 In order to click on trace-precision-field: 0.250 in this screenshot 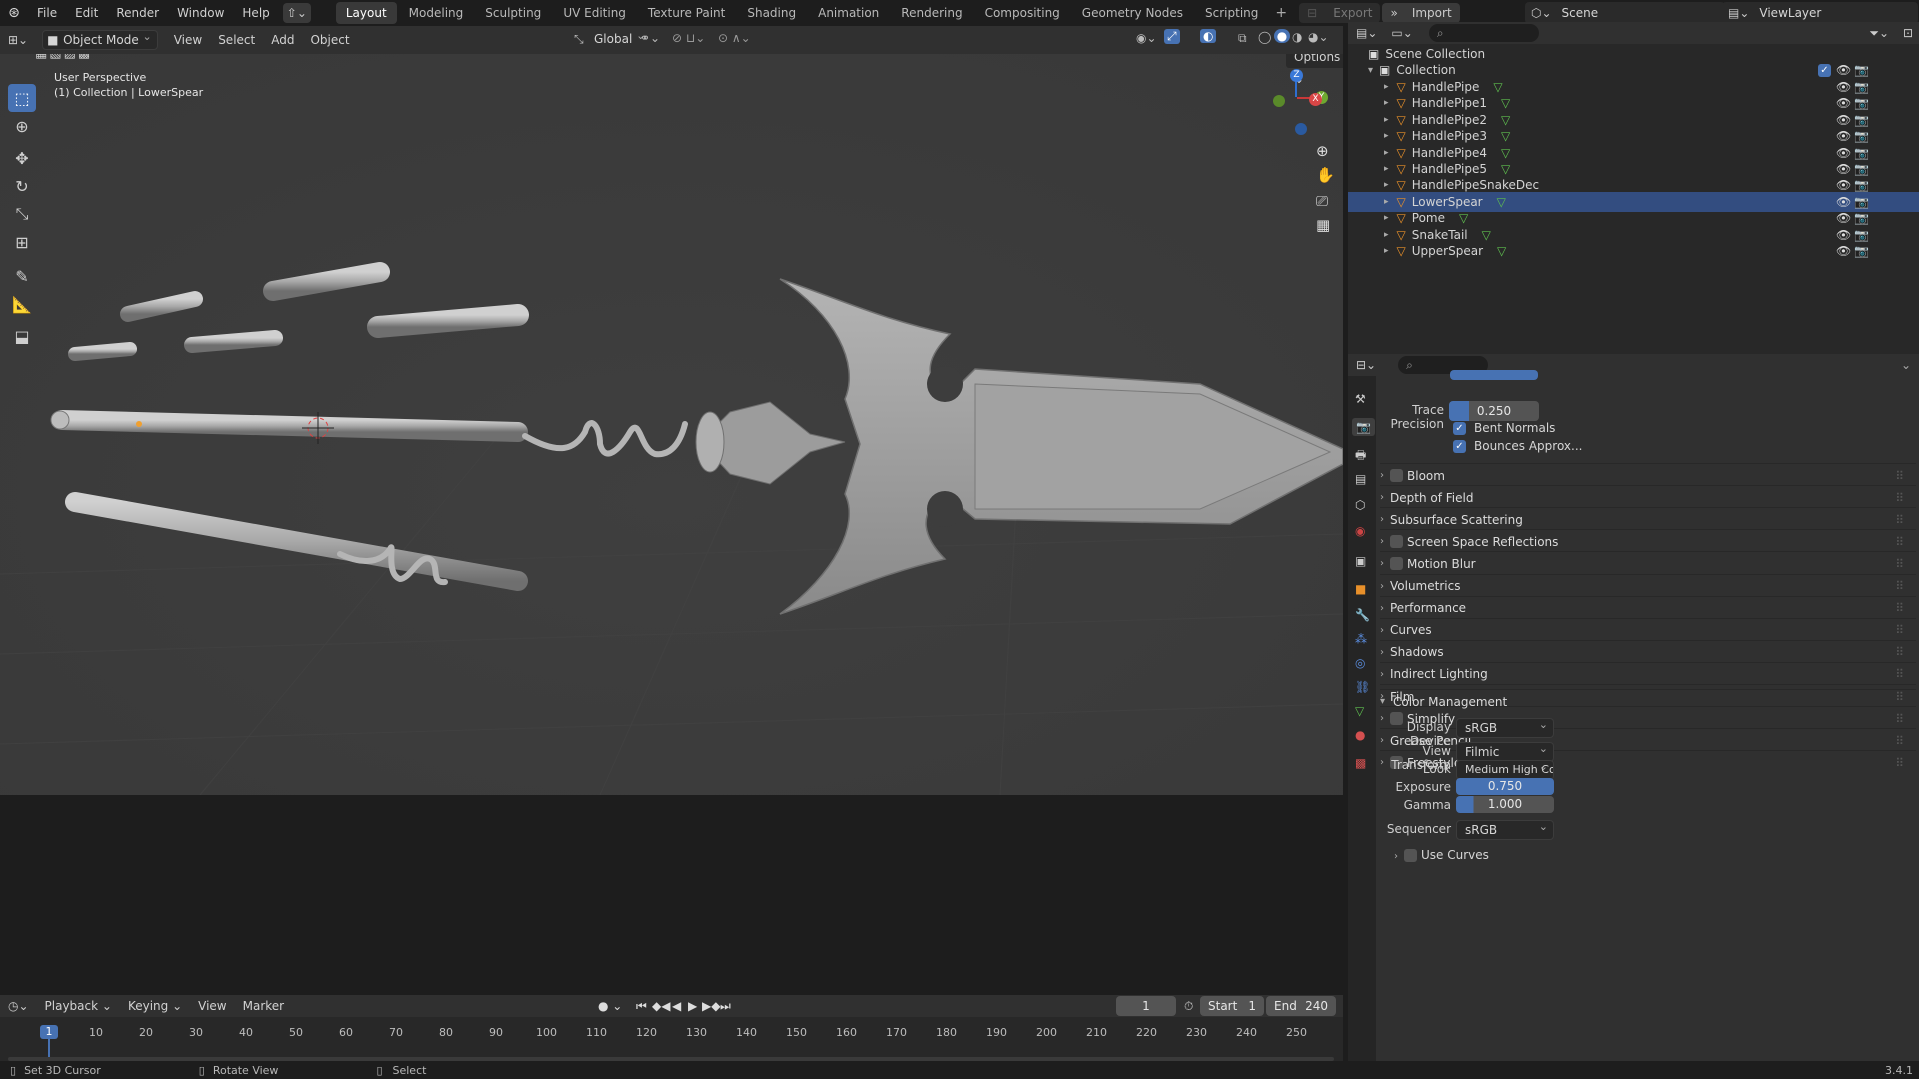, I will do `click(1494, 411)`.